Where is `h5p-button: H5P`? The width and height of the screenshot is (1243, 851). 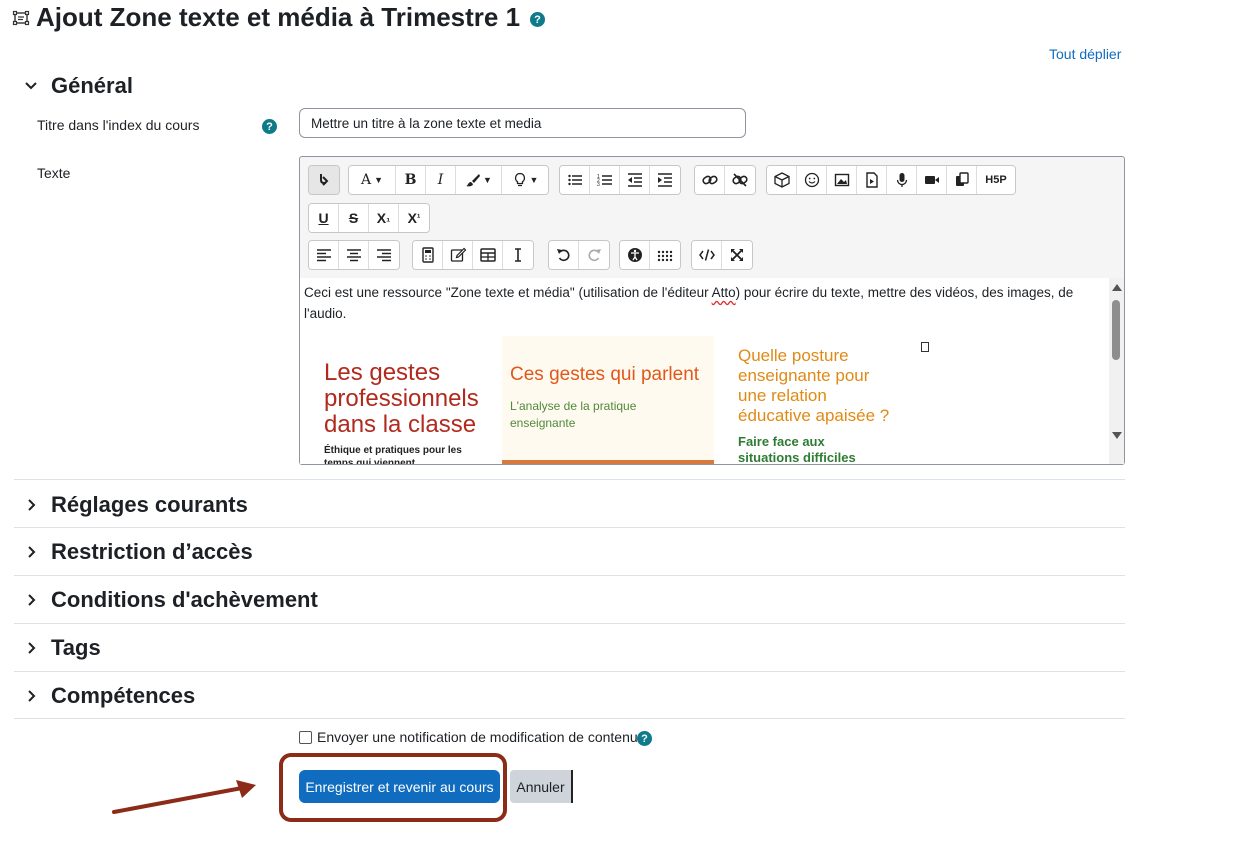
h5p-button: H5P is located at coordinates (996, 180).